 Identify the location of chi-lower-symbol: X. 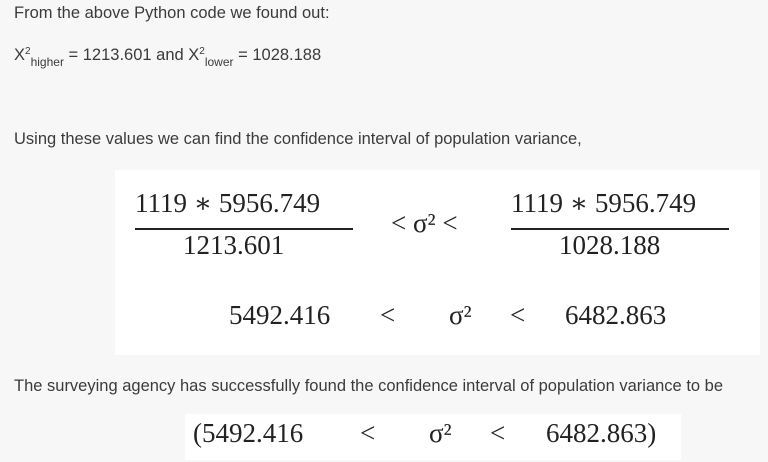
(194, 55).